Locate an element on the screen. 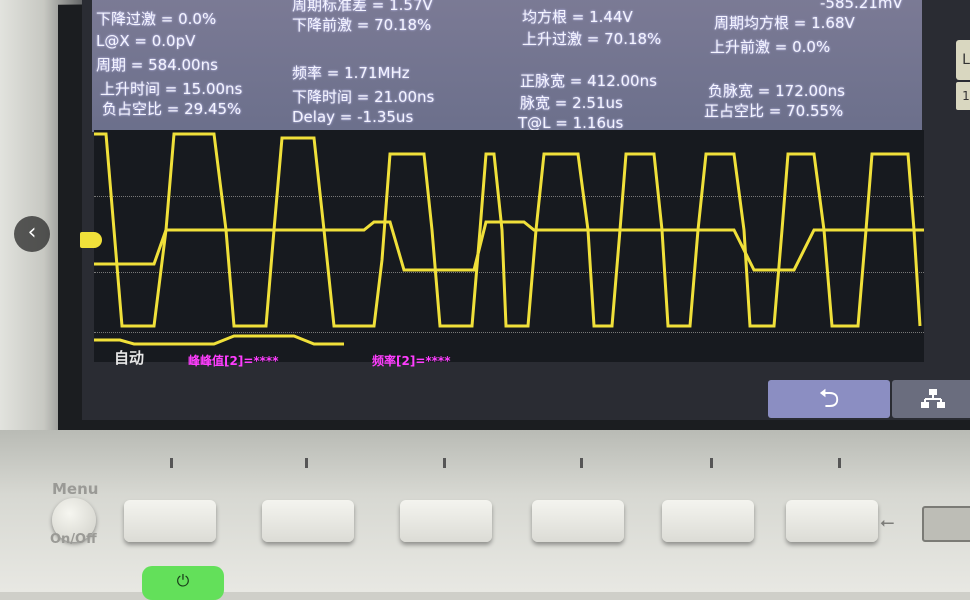  measure-freq-status: 频率[2]=**** is located at coordinates (411, 361).